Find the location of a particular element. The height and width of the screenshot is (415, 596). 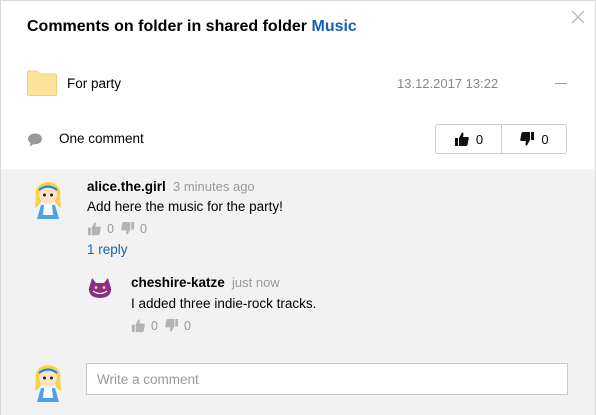

comment-count: One comment is located at coordinates (101, 138).